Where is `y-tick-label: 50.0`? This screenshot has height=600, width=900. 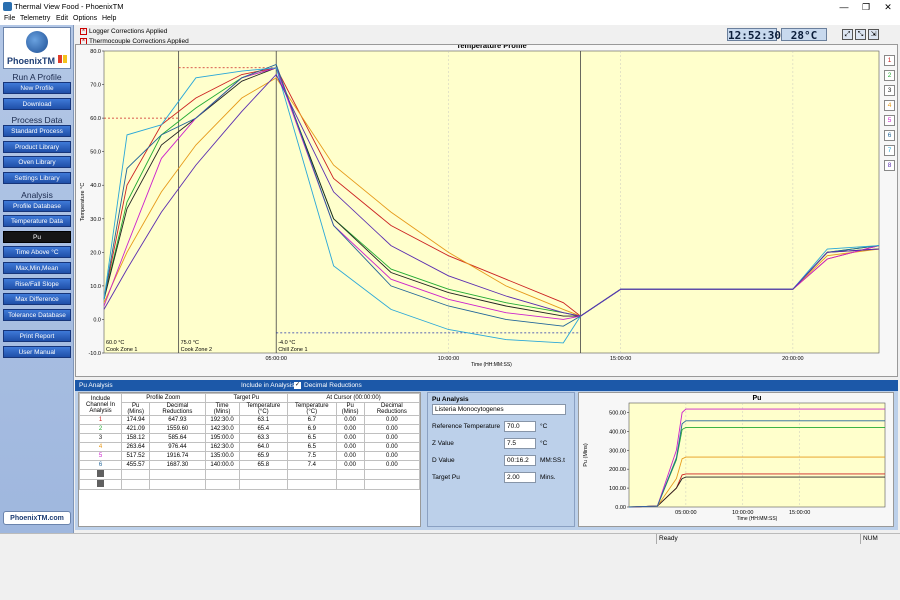
y-tick-label: 50.0 is located at coordinates (95, 153).